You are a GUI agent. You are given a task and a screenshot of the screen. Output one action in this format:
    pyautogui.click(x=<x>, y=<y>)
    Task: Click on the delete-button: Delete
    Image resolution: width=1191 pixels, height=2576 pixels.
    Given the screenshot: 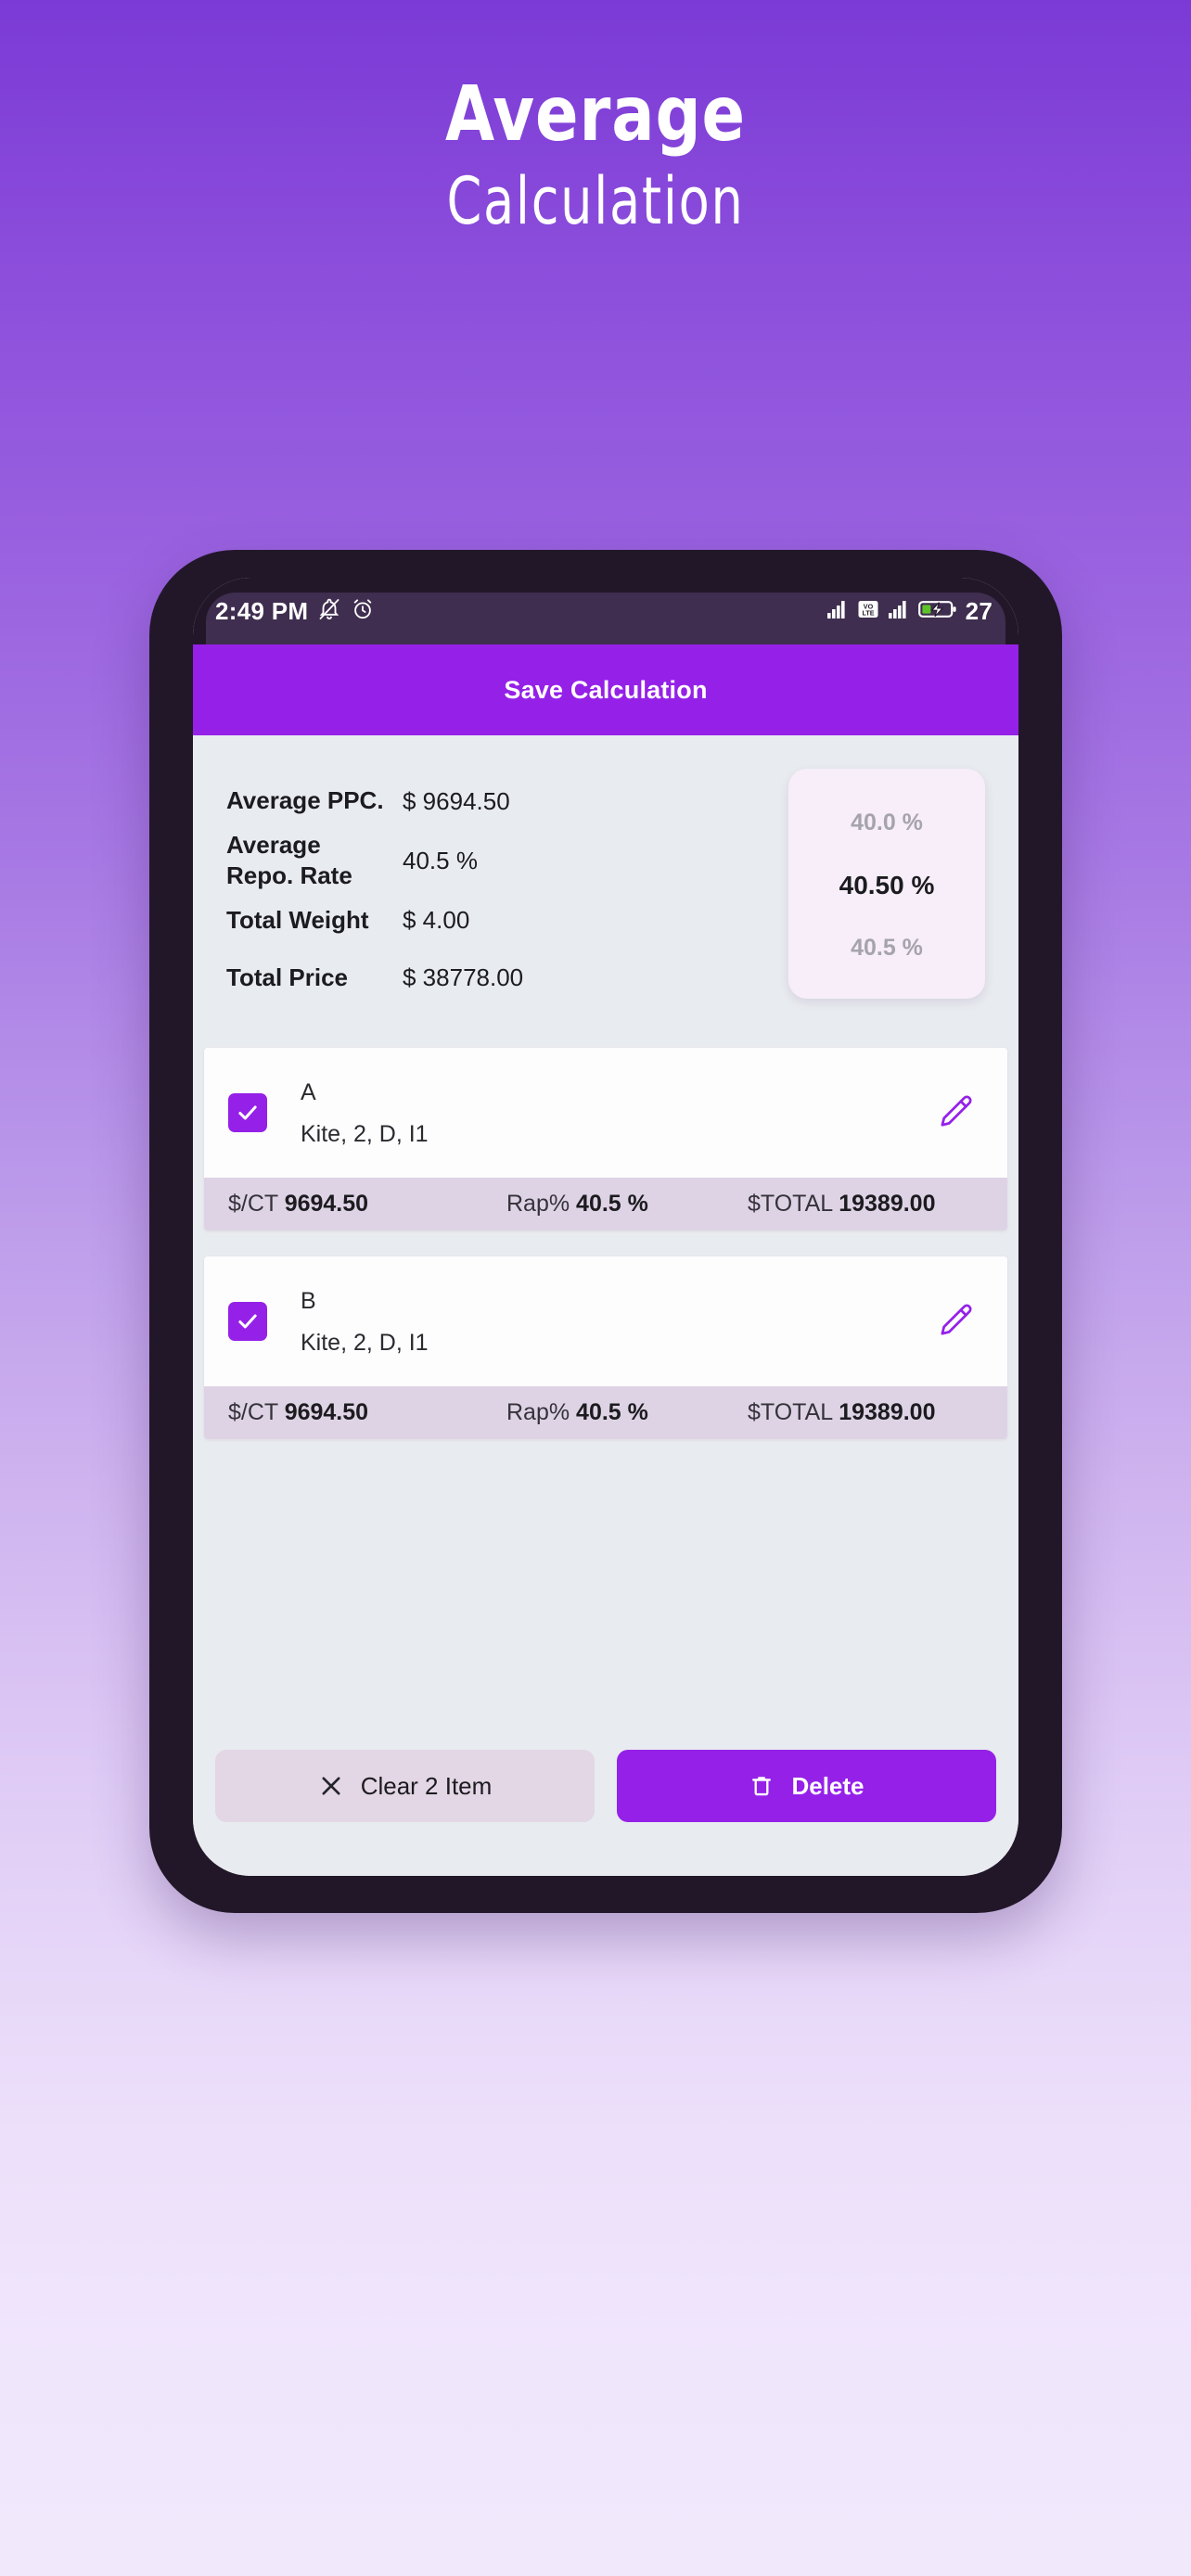 What is the action you would take?
    pyautogui.click(x=806, y=1786)
    